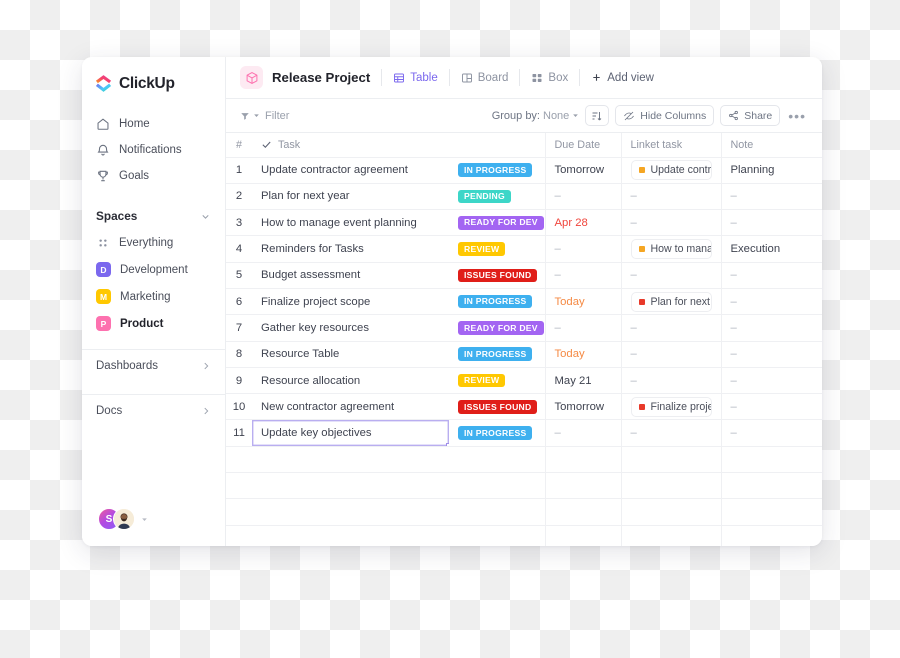 The width and height of the screenshot is (900, 658). Describe the element at coordinates (153, 124) in the screenshot. I see `sidebar-item-home: Home` at that location.